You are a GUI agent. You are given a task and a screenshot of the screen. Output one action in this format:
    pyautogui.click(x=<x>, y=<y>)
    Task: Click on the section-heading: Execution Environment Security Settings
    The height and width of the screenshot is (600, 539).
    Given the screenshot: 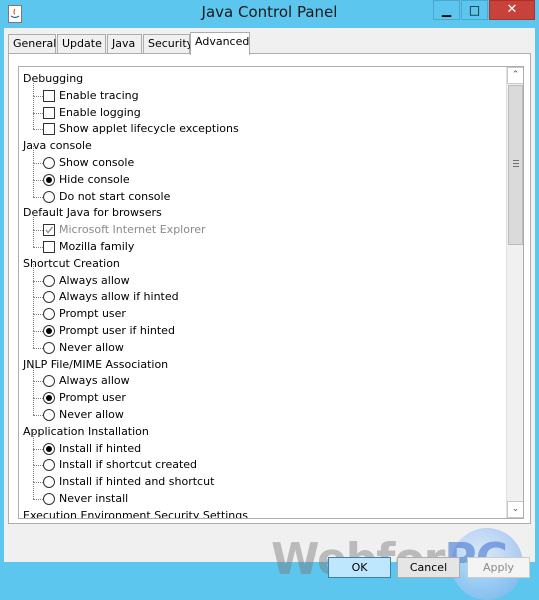 What is the action you would take?
    pyautogui.click(x=135, y=513)
    